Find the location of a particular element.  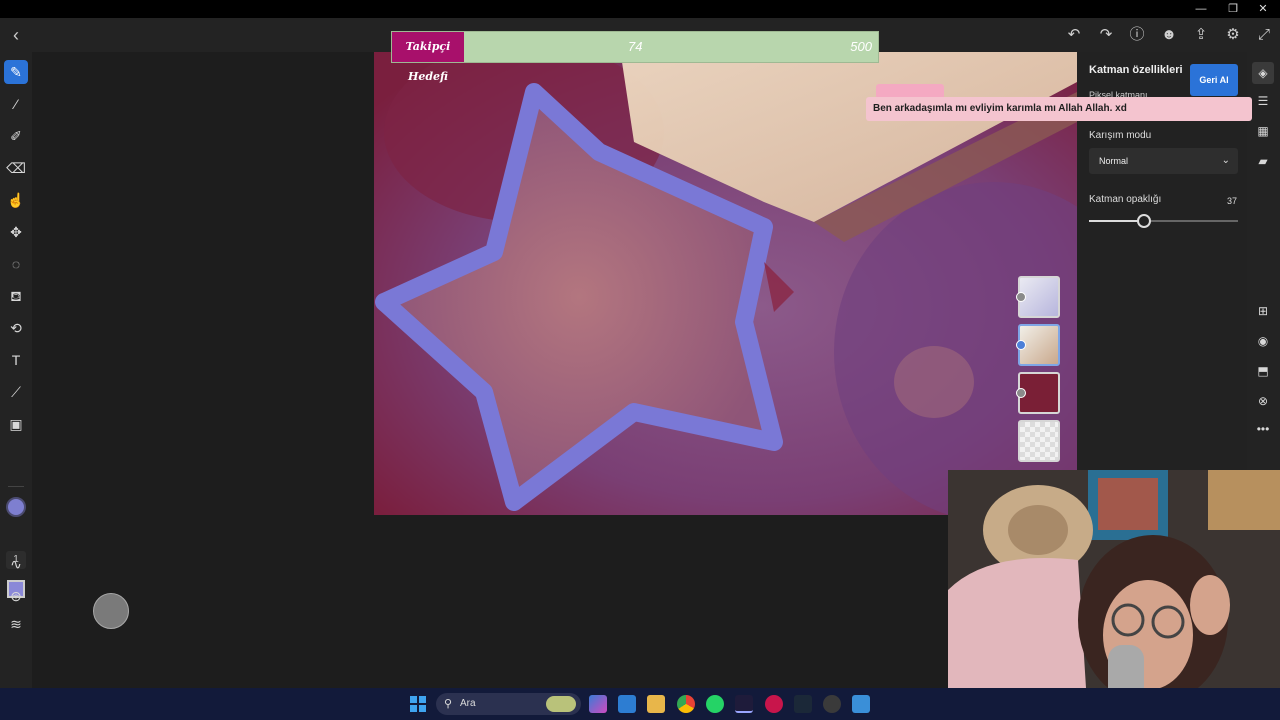

close-button: ✕ is located at coordinates (1263, 9).